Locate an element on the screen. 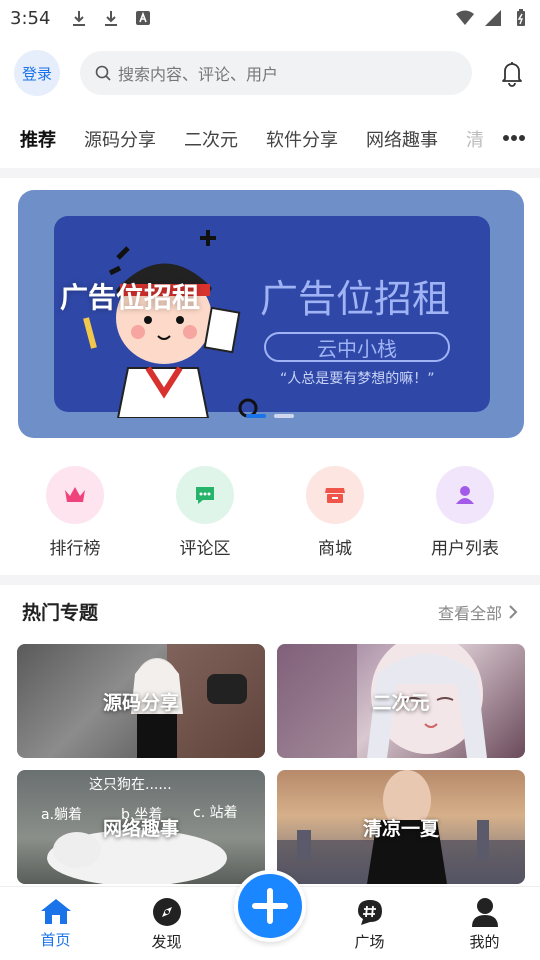  person-icon is located at coordinates (484, 912).